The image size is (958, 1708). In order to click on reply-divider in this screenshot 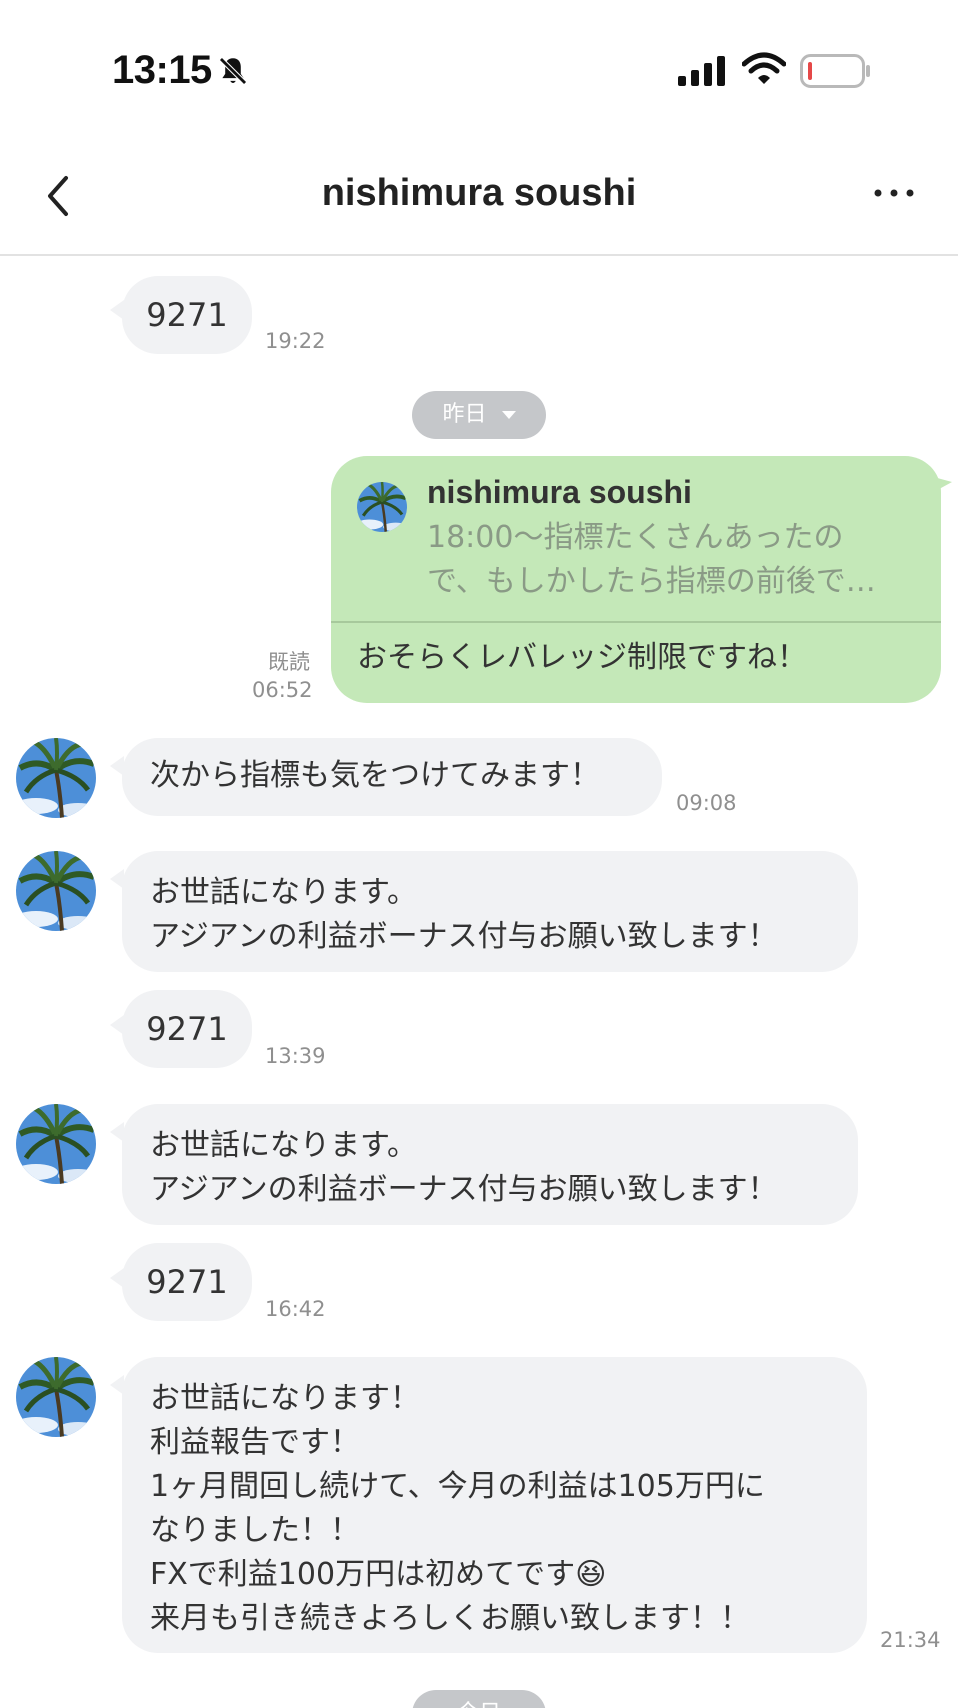, I will do `click(636, 622)`.